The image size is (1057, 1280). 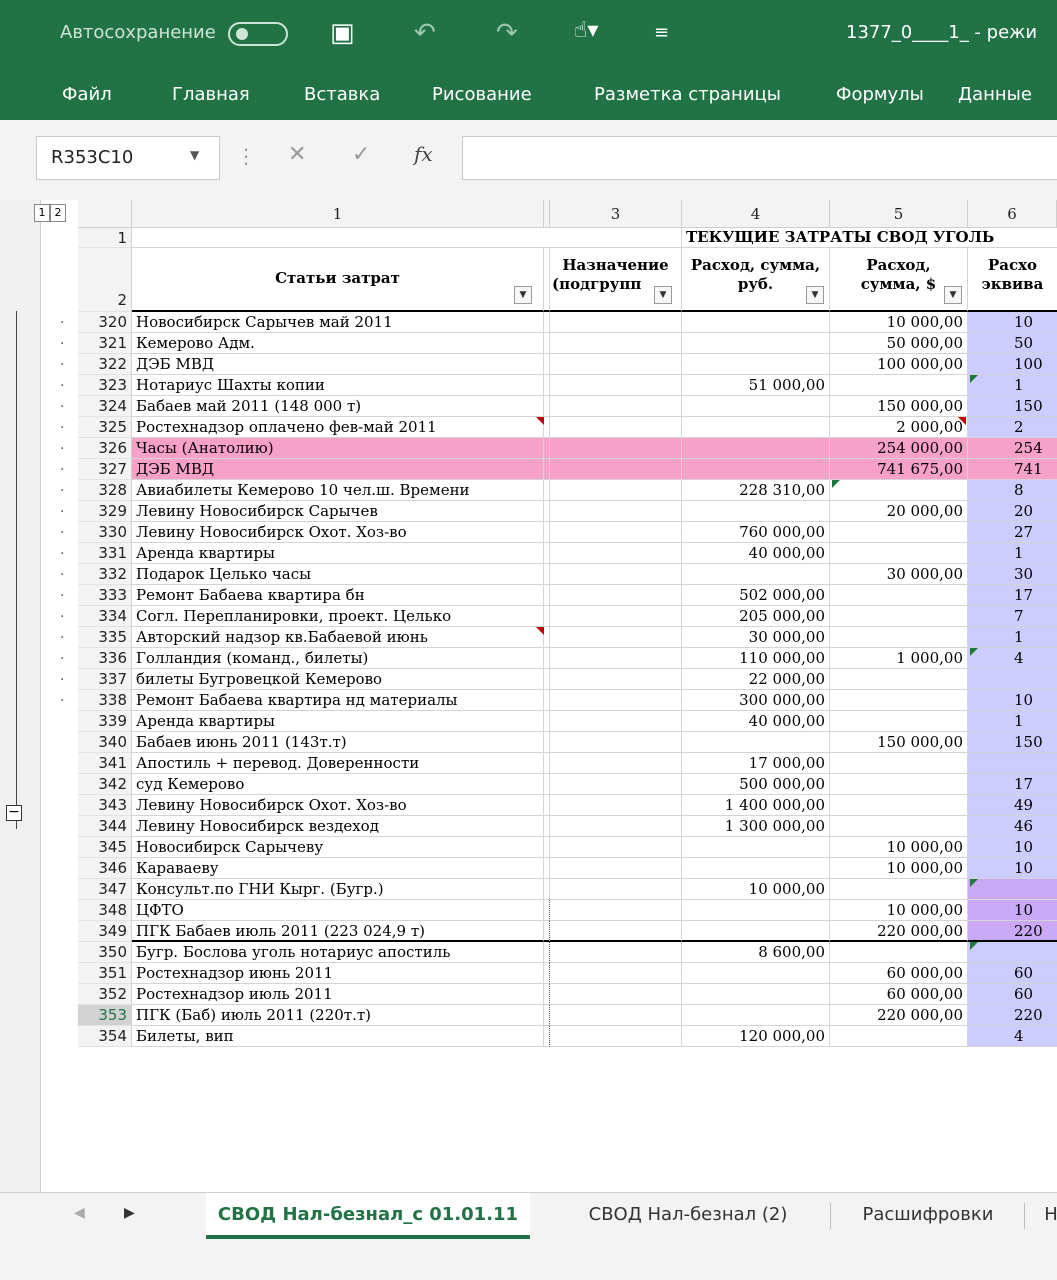 I want to click on column-header-3: 3, so click(x=616, y=214).